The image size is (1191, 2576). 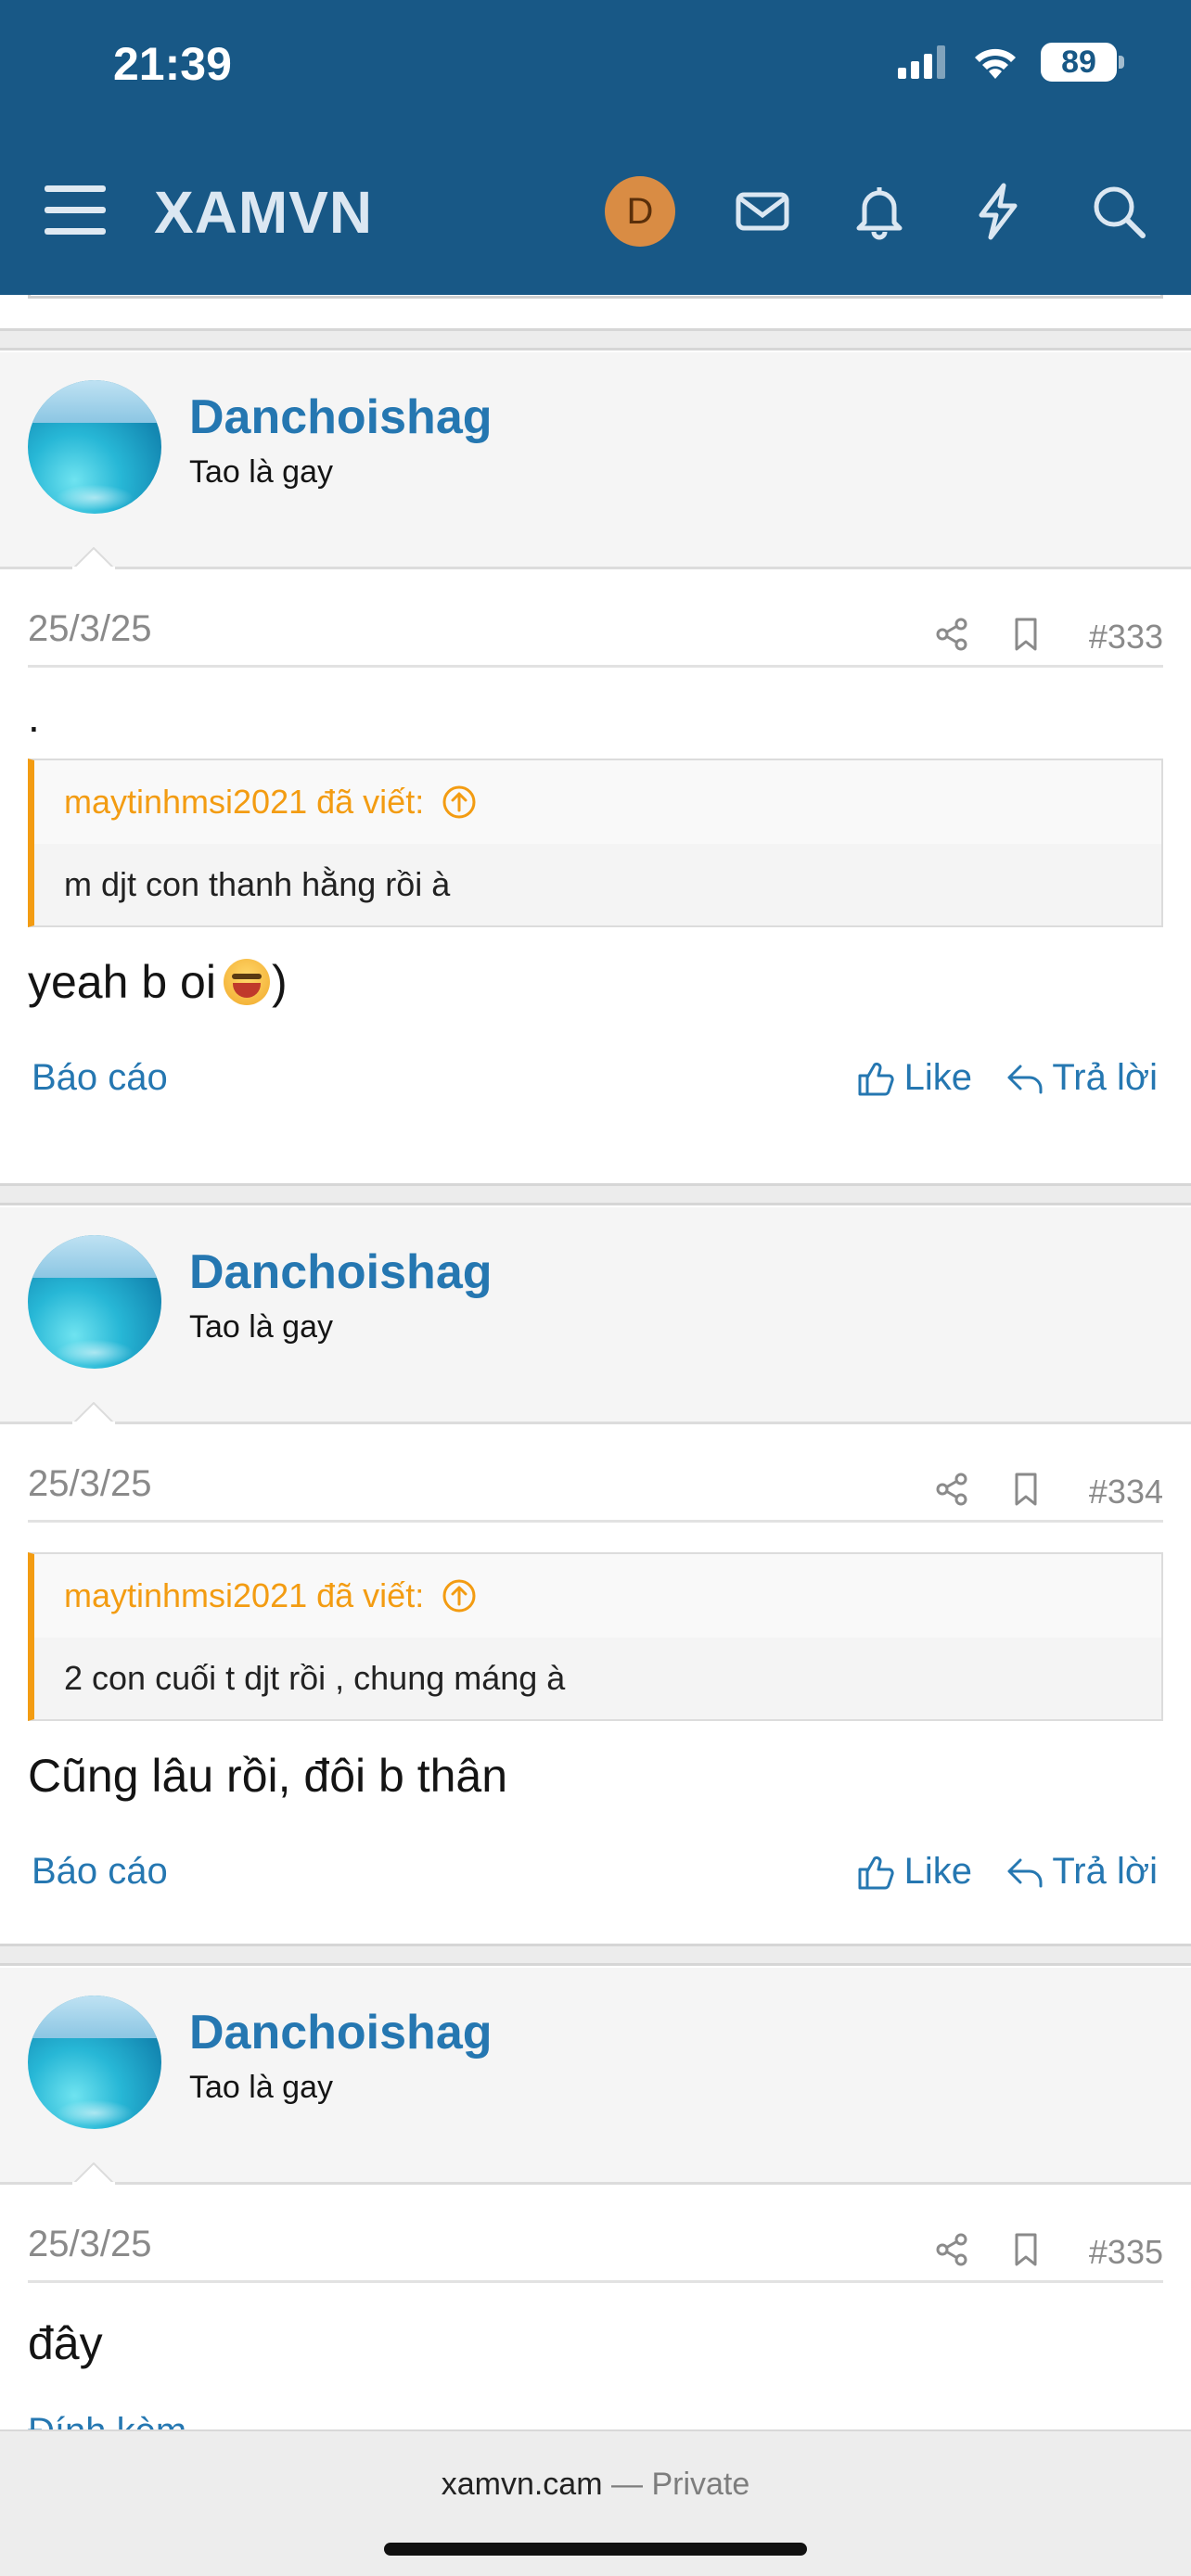 I want to click on home-indicator, so click(x=595, y=2549).